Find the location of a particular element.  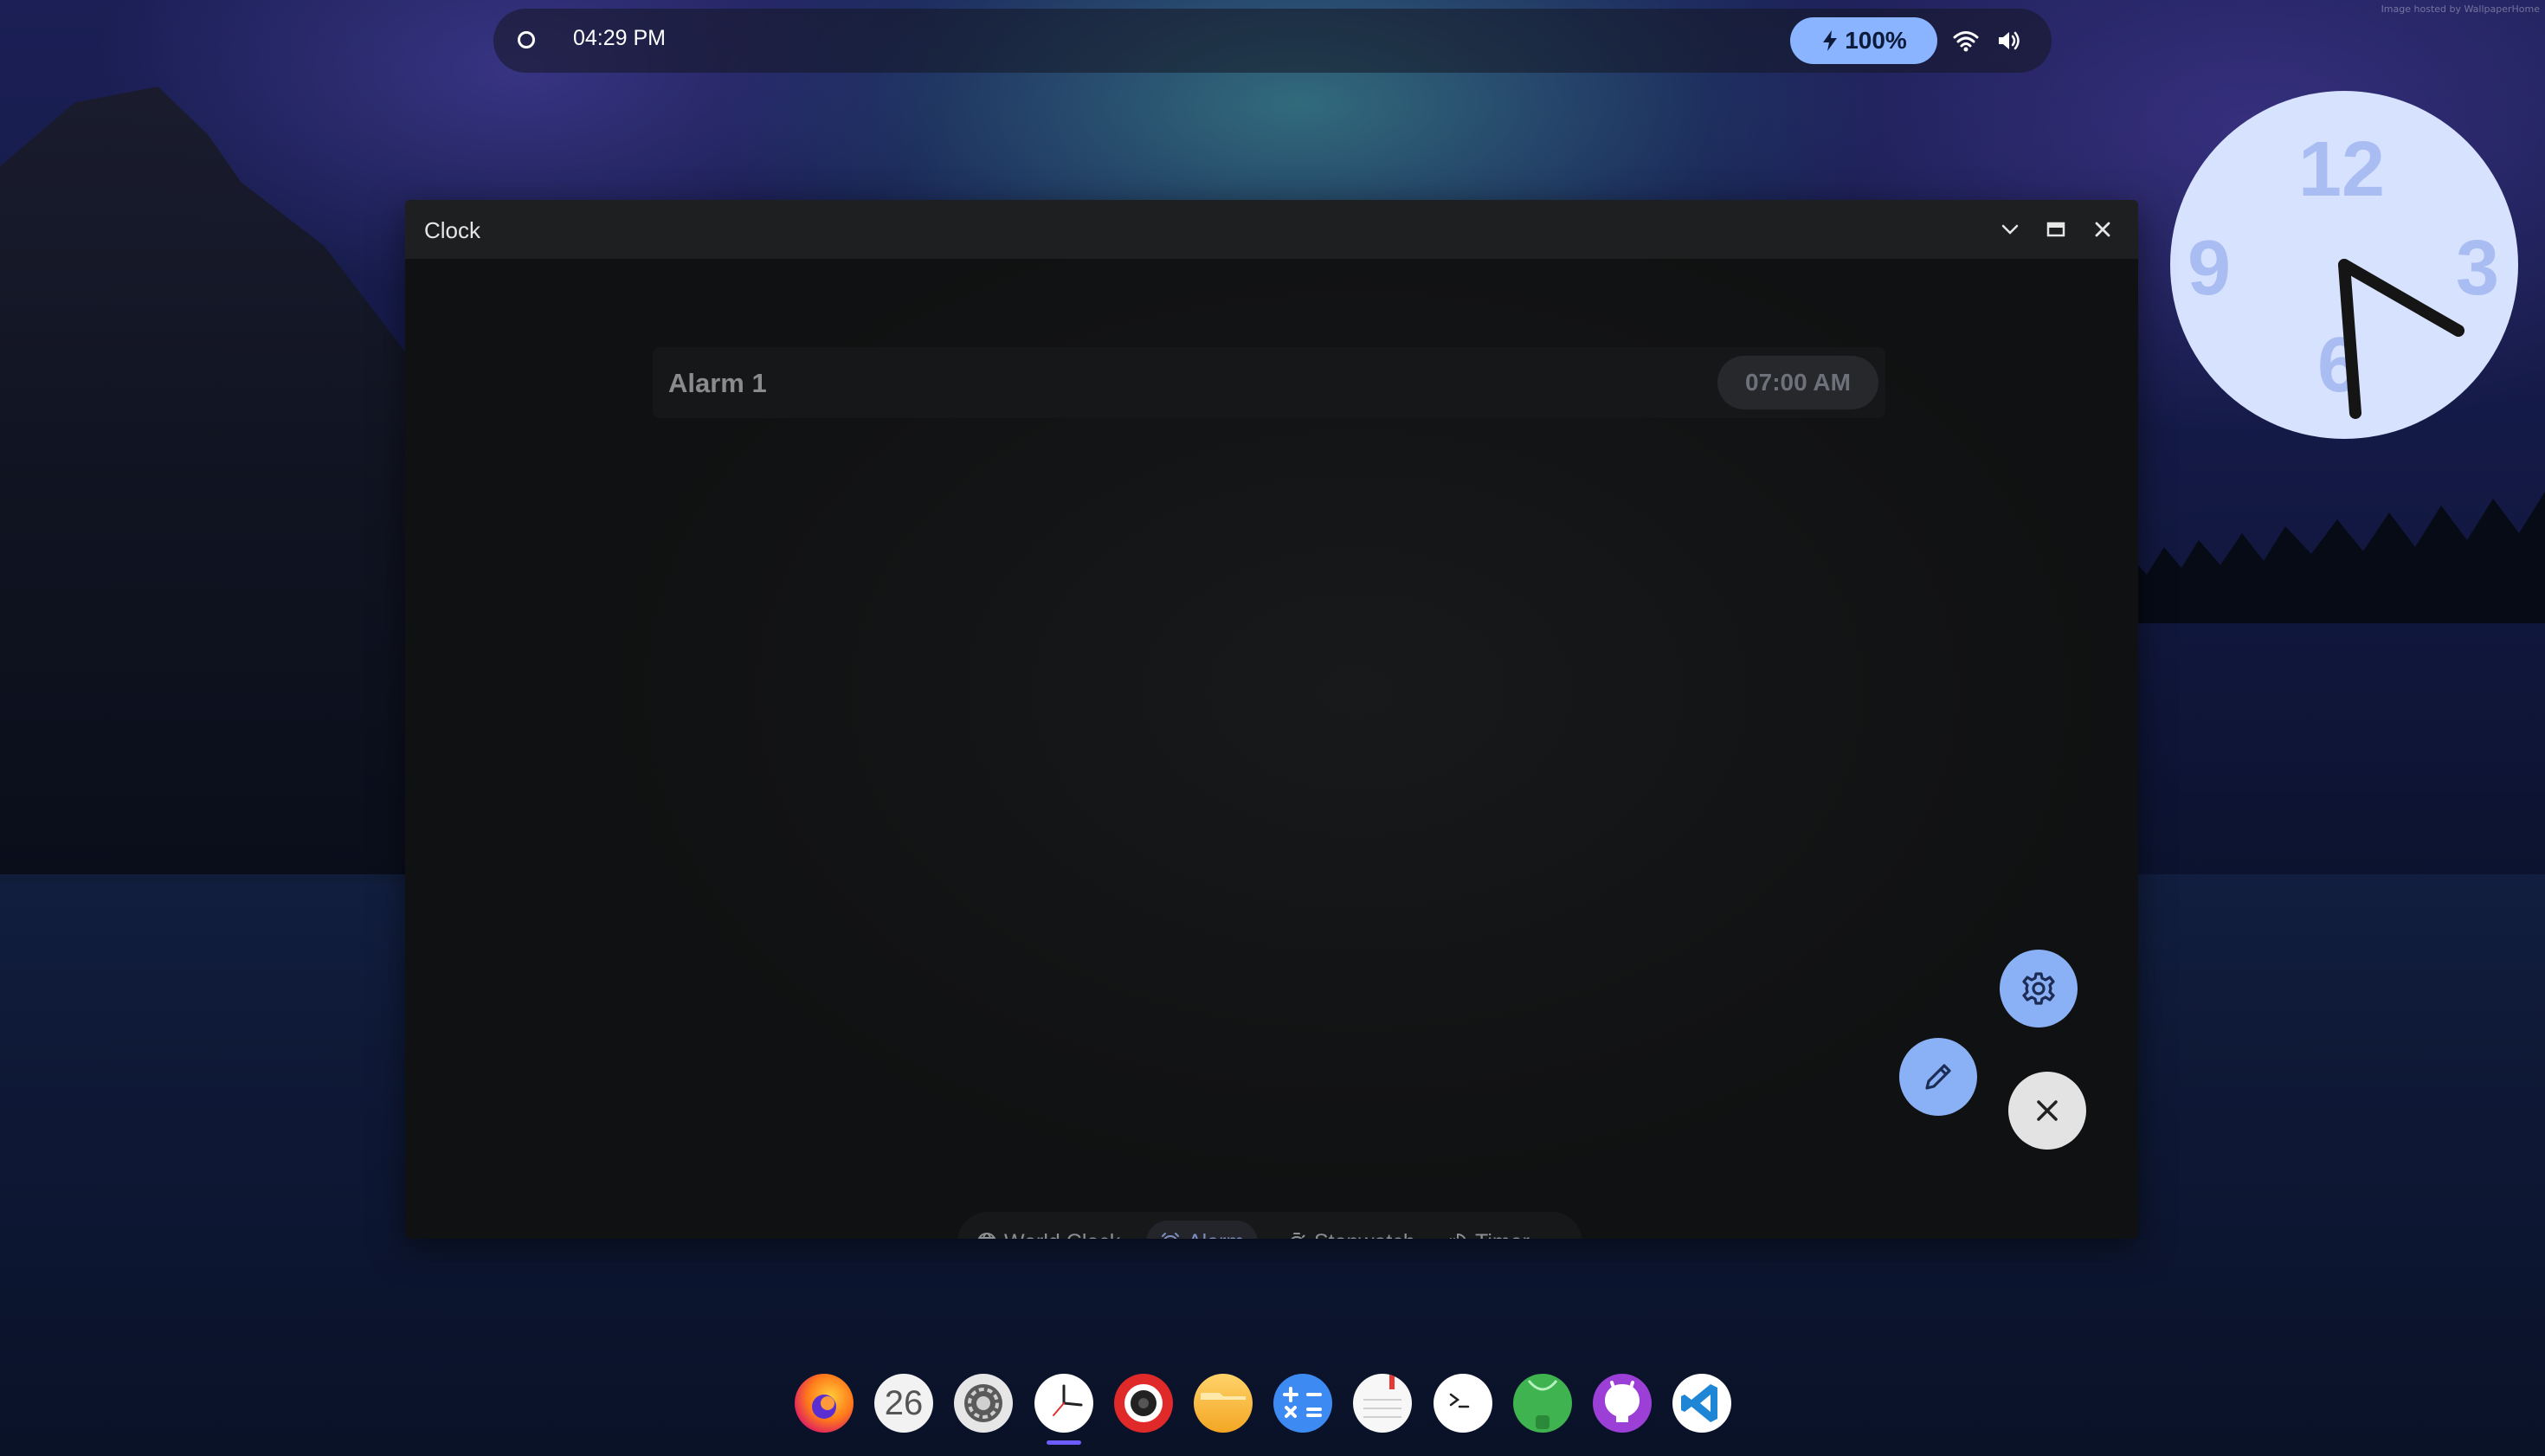

dock-files is located at coordinates (1224, 1403).